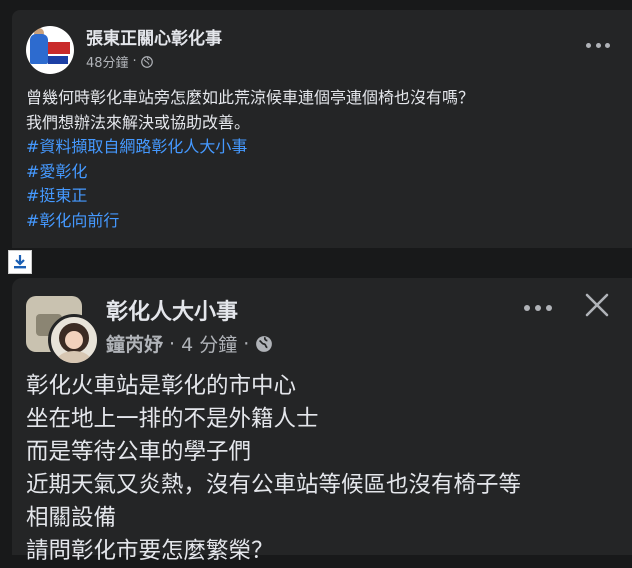 This screenshot has height=568, width=632. Describe the element at coordinates (59, 48) in the screenshot. I see `avatar-name-badge` at that location.